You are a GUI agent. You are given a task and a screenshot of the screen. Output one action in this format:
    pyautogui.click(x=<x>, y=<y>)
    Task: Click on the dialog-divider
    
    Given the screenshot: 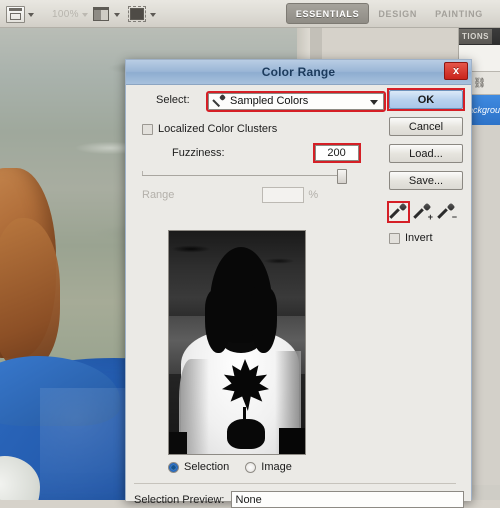 What is the action you would take?
    pyautogui.click(x=295, y=483)
    